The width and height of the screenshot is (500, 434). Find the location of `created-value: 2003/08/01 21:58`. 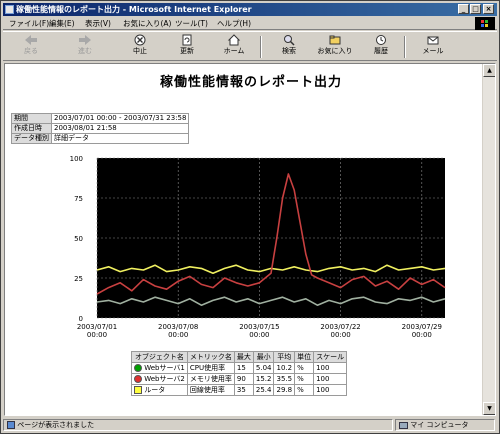

created-value: 2003/08/01 21:58 is located at coordinates (120, 128).